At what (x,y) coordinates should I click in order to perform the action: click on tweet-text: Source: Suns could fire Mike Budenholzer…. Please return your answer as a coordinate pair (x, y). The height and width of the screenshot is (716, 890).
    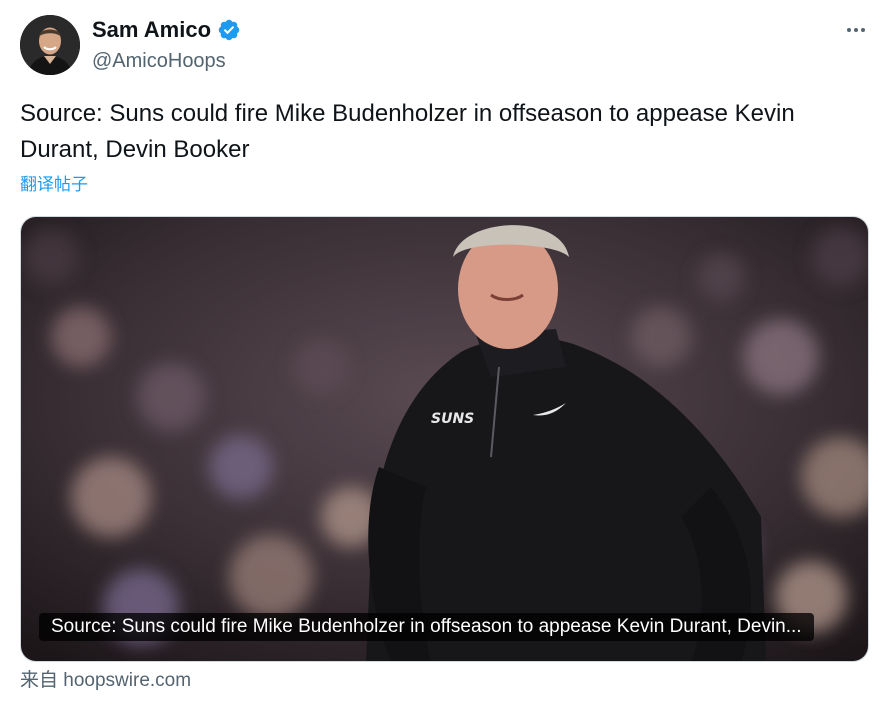
    Looking at the image, I should click on (407, 131).